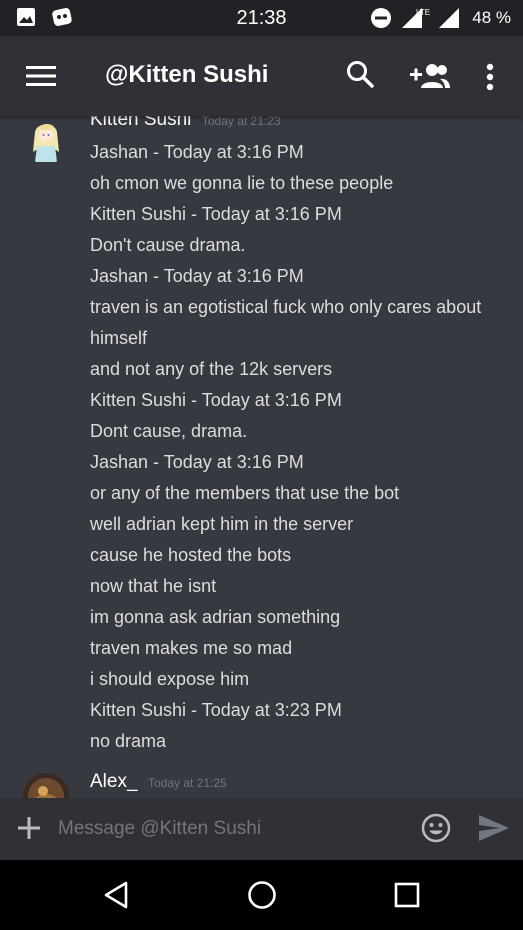 This screenshot has width=523, height=930. Describe the element at coordinates (436, 828) in the screenshot. I see `emoji-icon` at that location.